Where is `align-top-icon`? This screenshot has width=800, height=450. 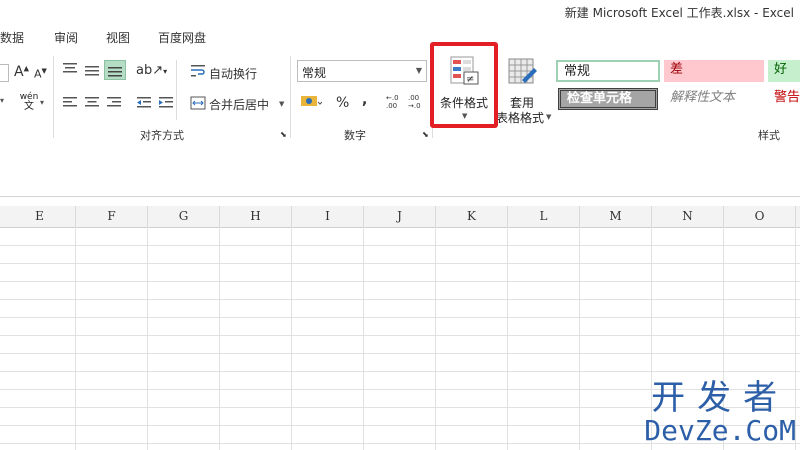
align-top-icon is located at coordinates (70, 69).